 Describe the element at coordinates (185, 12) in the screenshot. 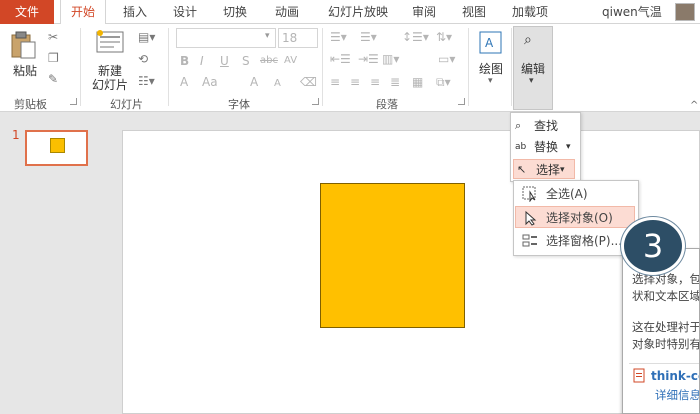

I see `tab-design: 设计` at that location.